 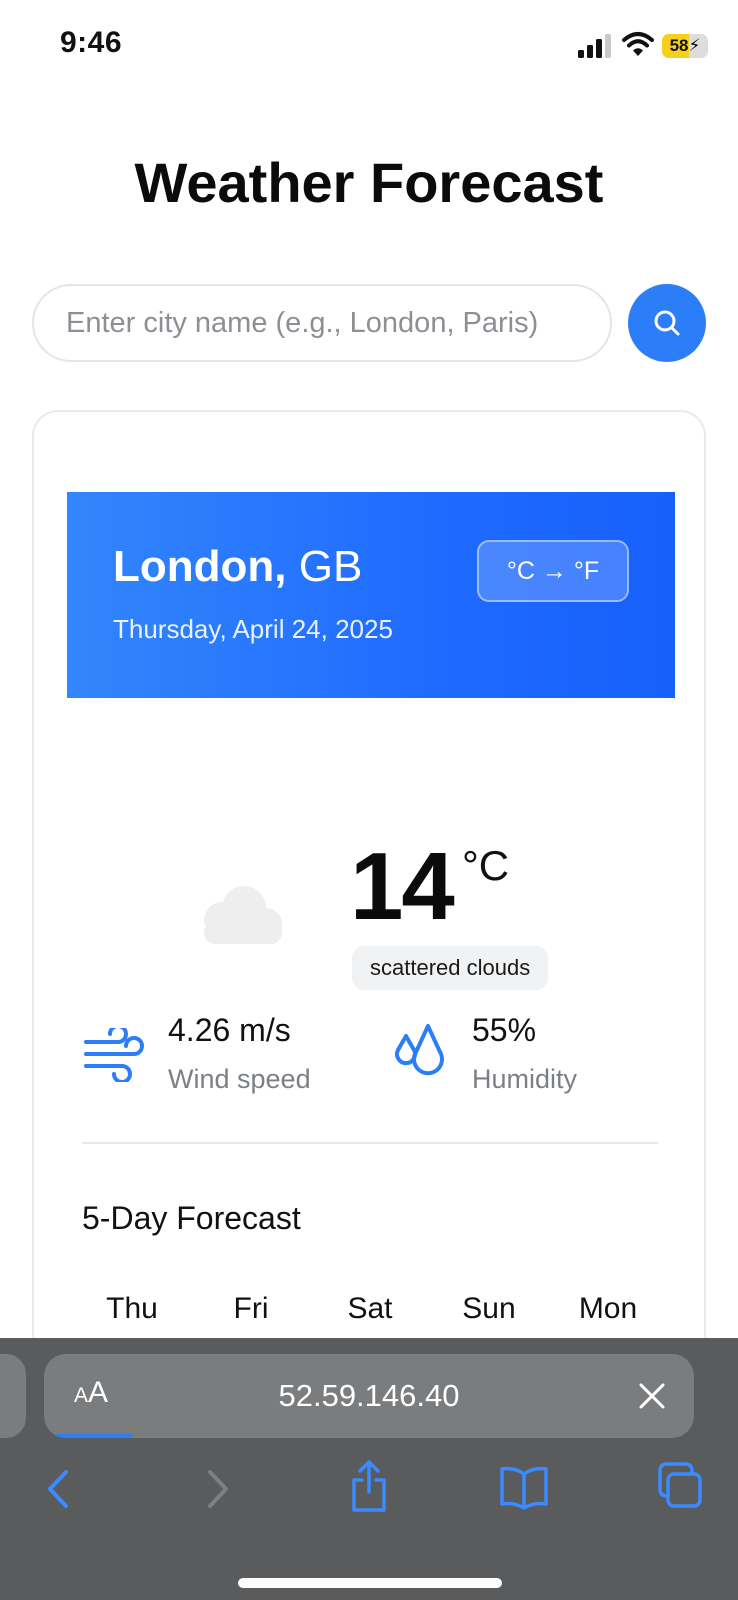 What do you see at coordinates (369, 46) in the screenshot?
I see `status-bar: 9:46 58 ⚡` at bounding box center [369, 46].